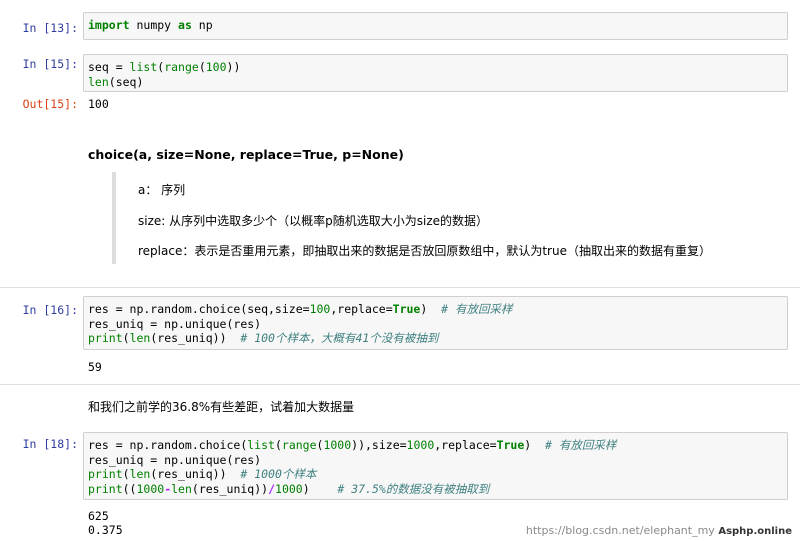 The image size is (800, 541). I want to click on cell-output: 100, so click(98, 104).